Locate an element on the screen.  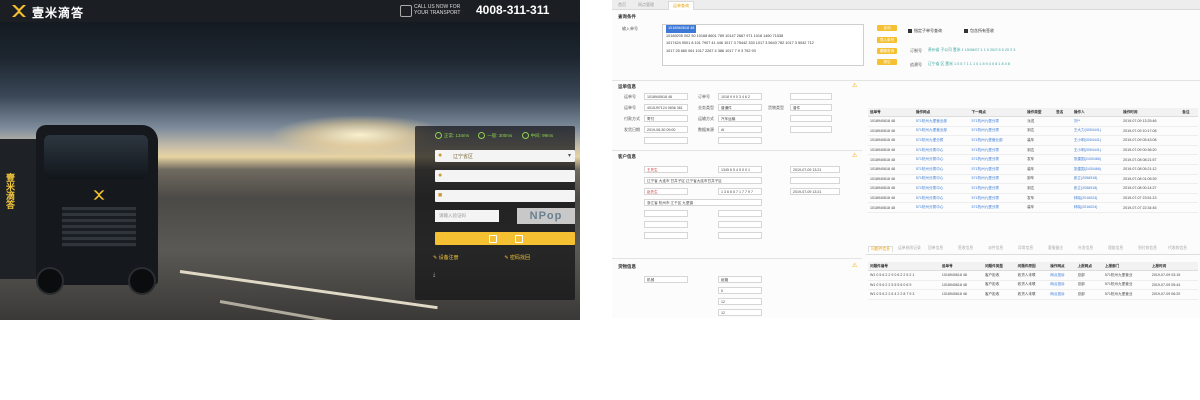
receiver-address: 浙江省 杭州市 江干区 九堡镇 is located at coordinates (703, 202).